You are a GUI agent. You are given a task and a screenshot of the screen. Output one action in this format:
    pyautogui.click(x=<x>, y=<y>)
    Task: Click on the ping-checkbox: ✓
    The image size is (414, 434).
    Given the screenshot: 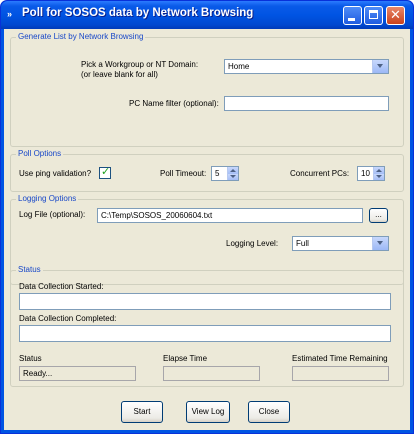 What is the action you would take?
    pyautogui.click(x=105, y=172)
    